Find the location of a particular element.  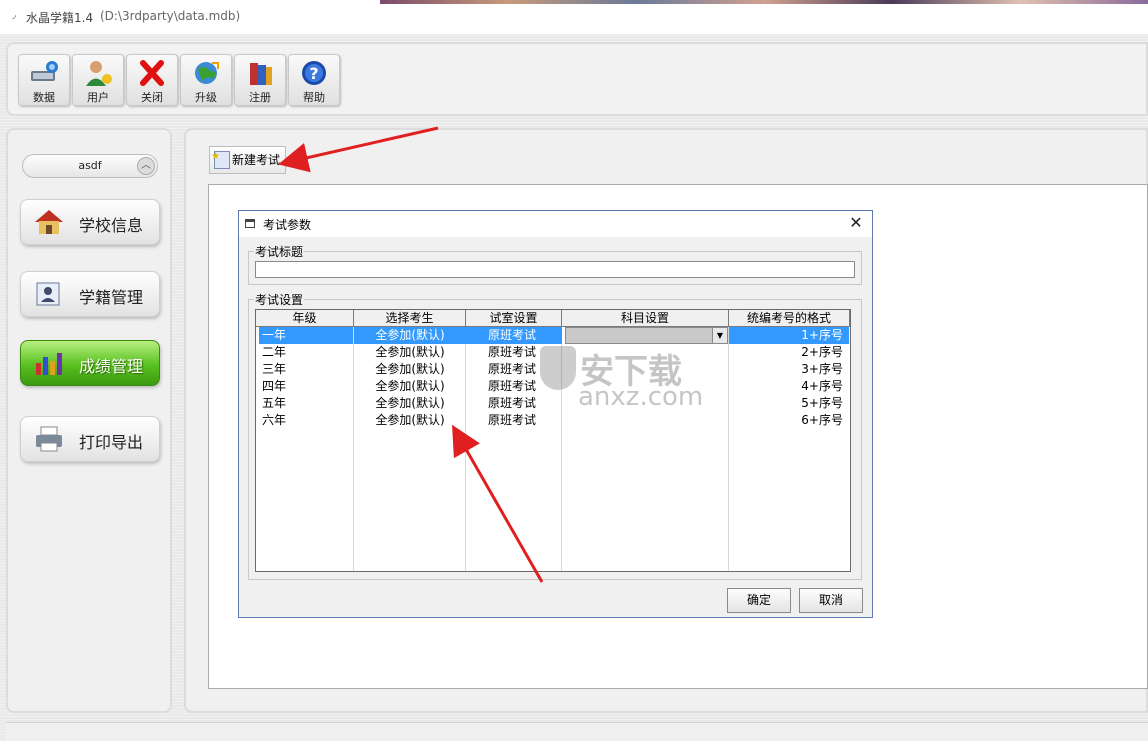

cell-grade: 五年 is located at coordinates (274, 403).